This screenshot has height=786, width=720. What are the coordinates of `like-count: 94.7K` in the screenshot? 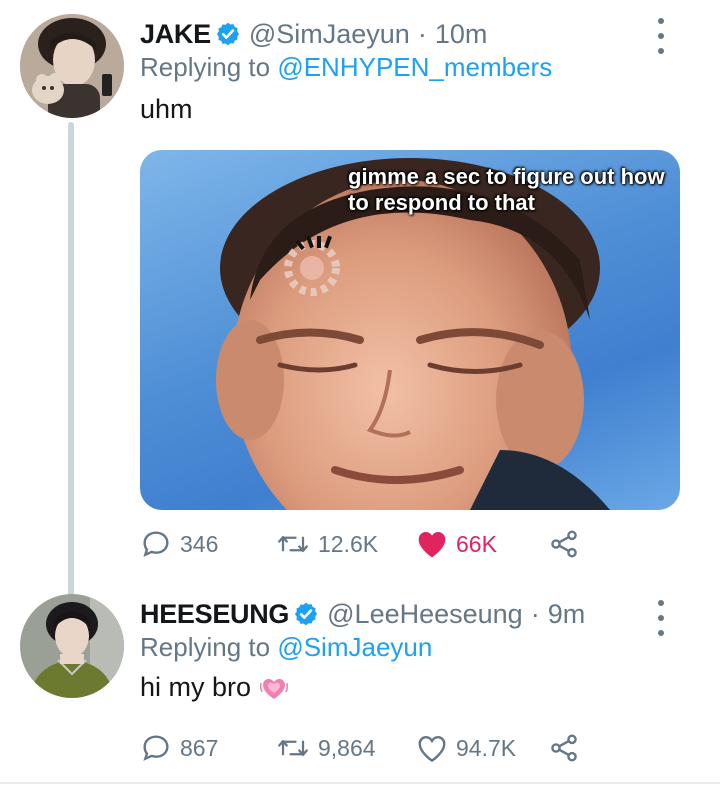 It's located at (486, 747).